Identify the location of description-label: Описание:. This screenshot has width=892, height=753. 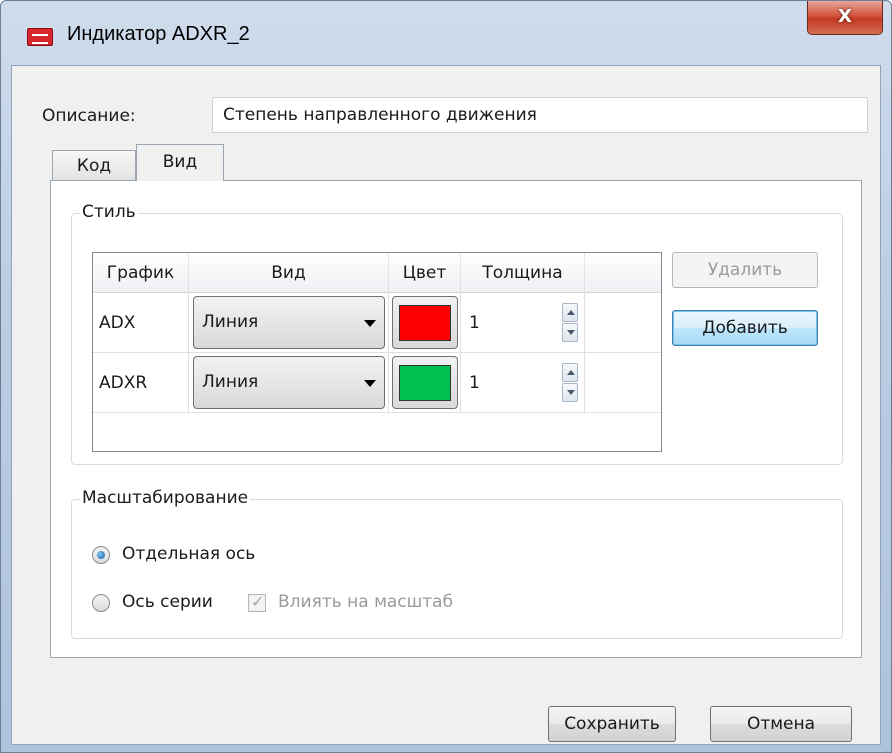
(89, 116).